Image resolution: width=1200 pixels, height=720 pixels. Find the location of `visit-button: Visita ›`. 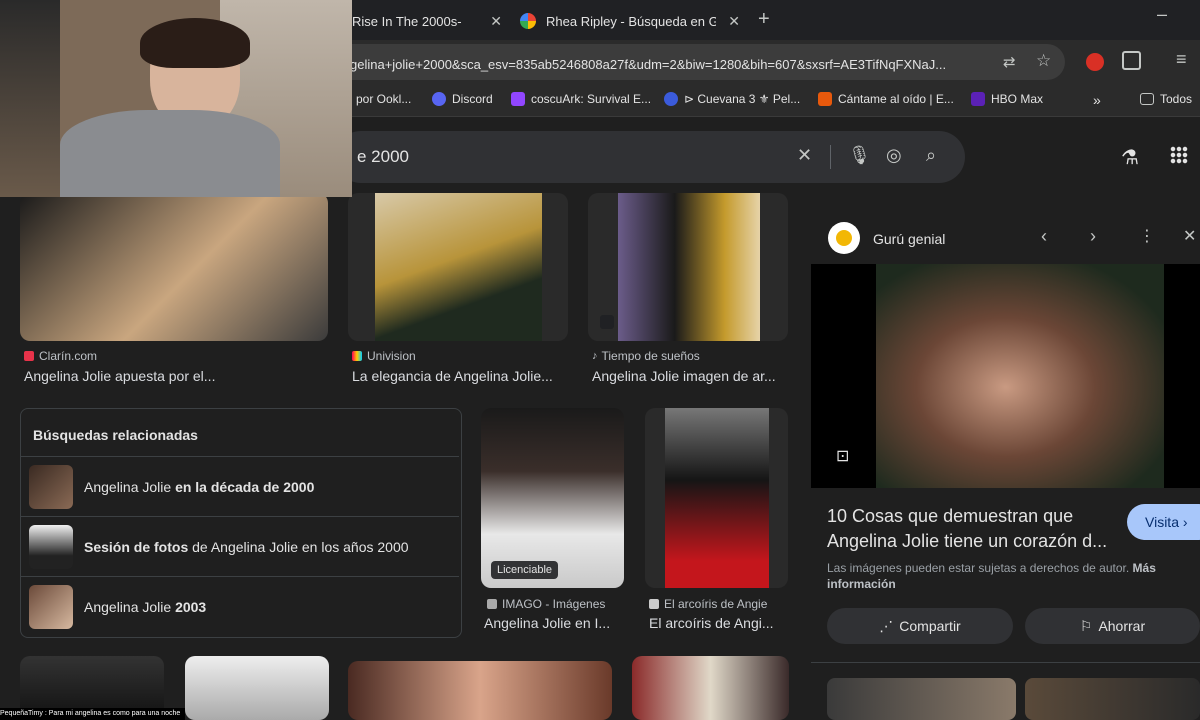

visit-button: Visita › is located at coordinates (1163, 522).